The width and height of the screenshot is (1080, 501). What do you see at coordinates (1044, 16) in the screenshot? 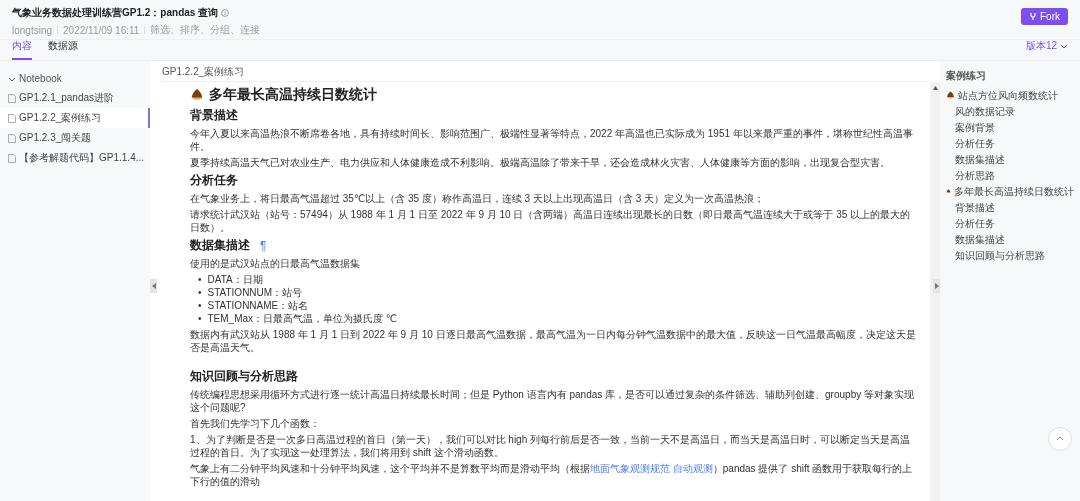
I see `fork-button: Fork` at bounding box center [1044, 16].